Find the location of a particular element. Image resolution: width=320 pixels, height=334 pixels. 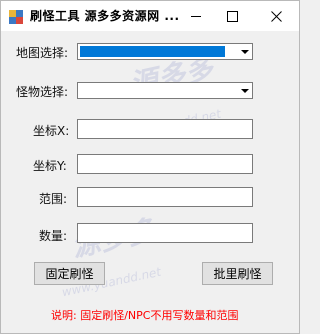

minimize-icon is located at coordinates (196, 16).